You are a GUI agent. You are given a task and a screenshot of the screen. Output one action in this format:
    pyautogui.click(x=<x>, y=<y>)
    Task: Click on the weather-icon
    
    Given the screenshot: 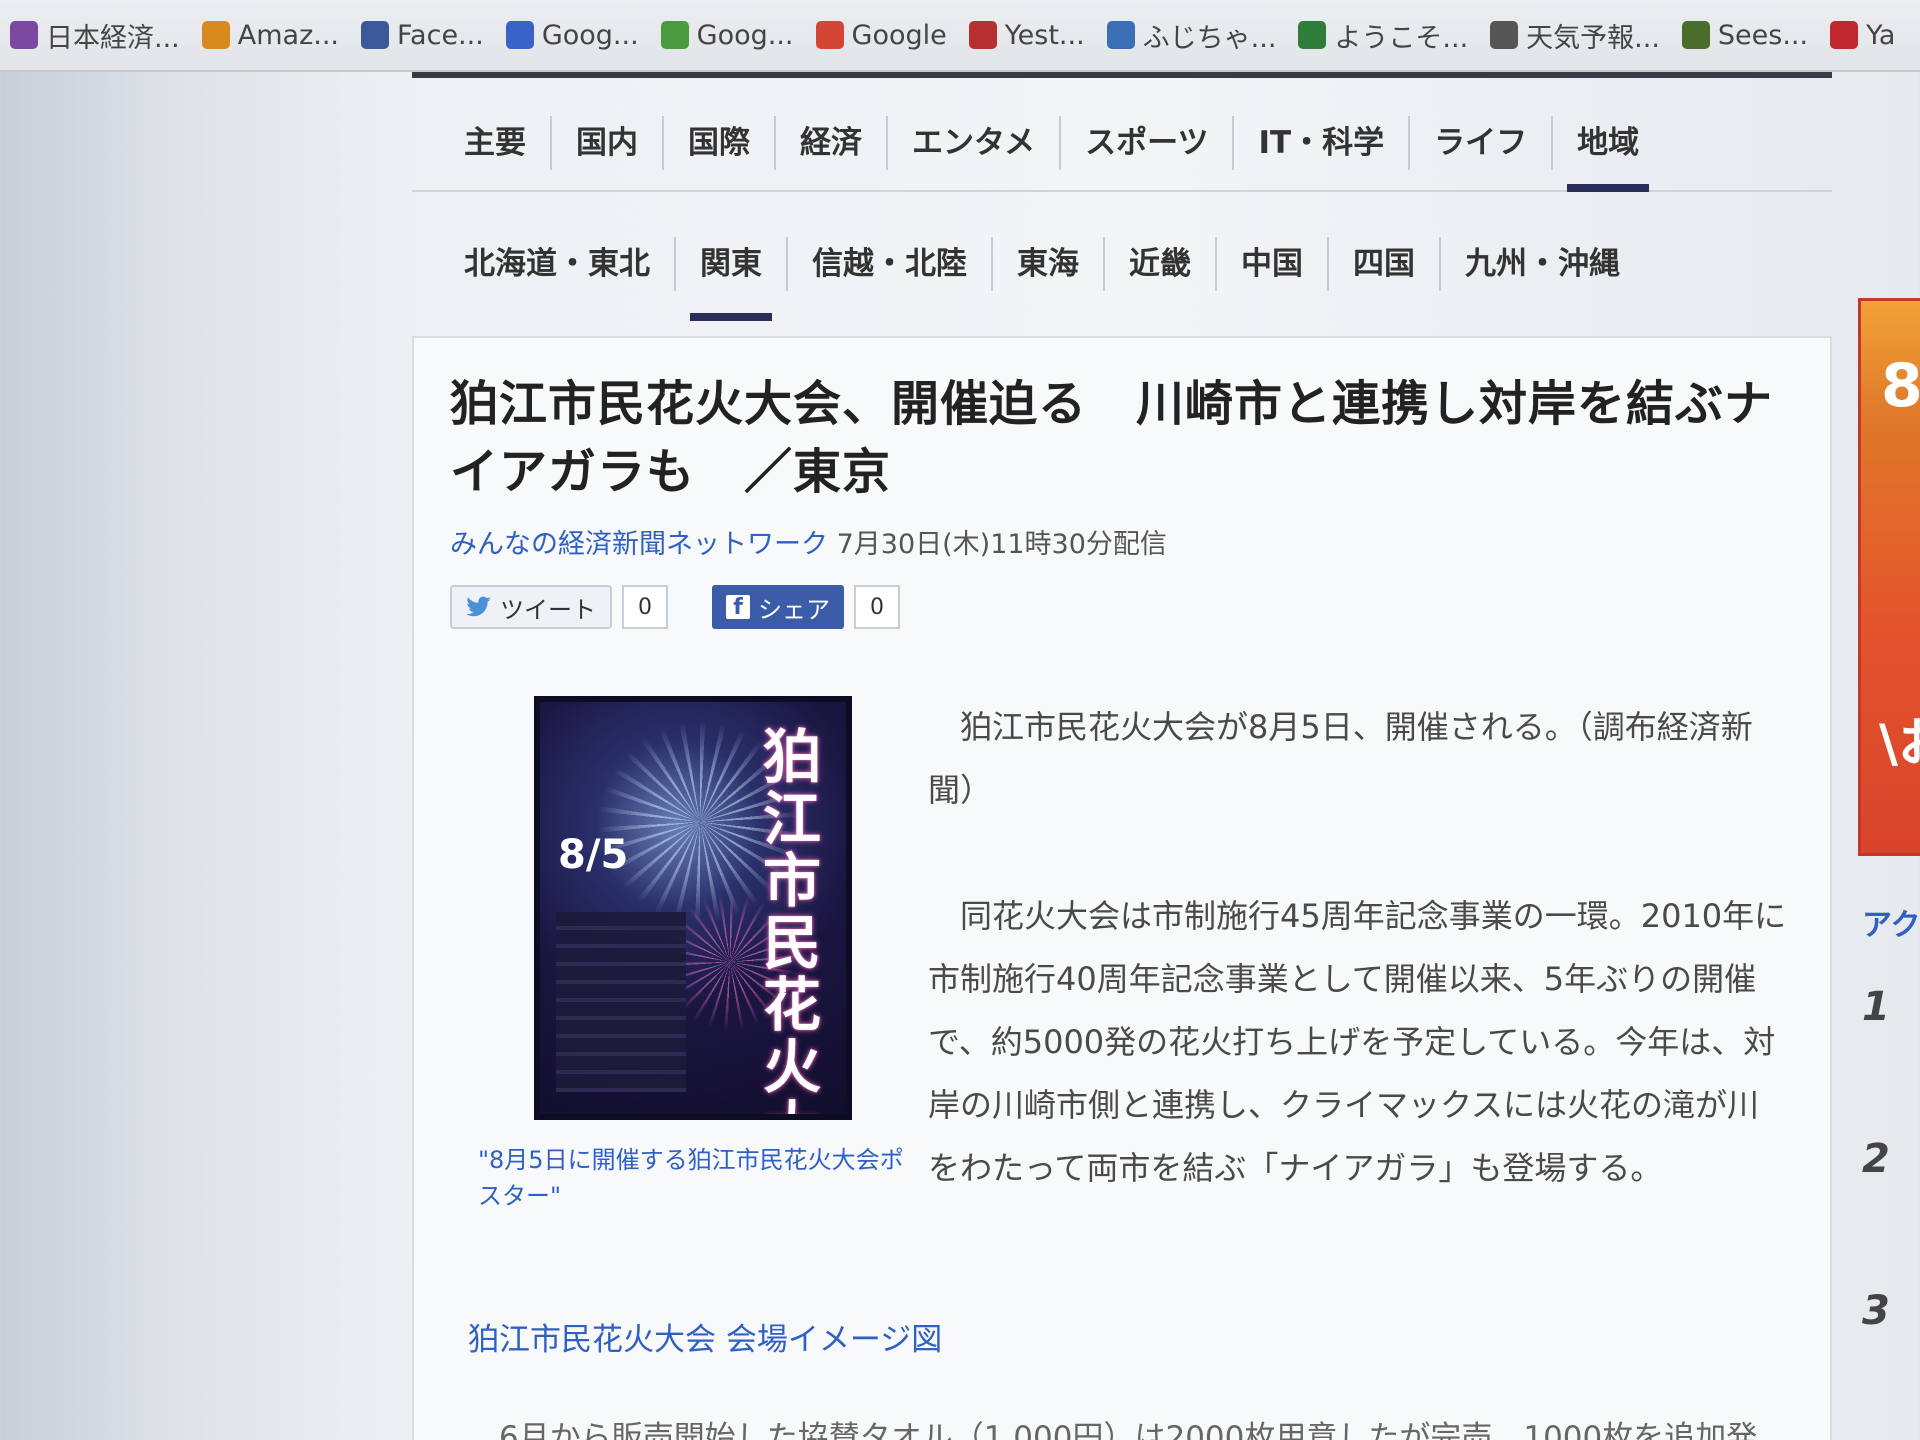 What is the action you would take?
    pyautogui.click(x=1504, y=35)
    